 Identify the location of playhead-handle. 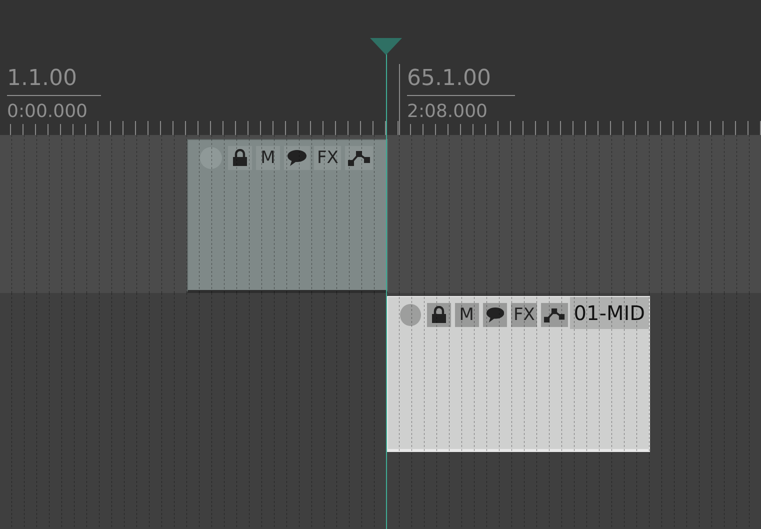
(386, 46).